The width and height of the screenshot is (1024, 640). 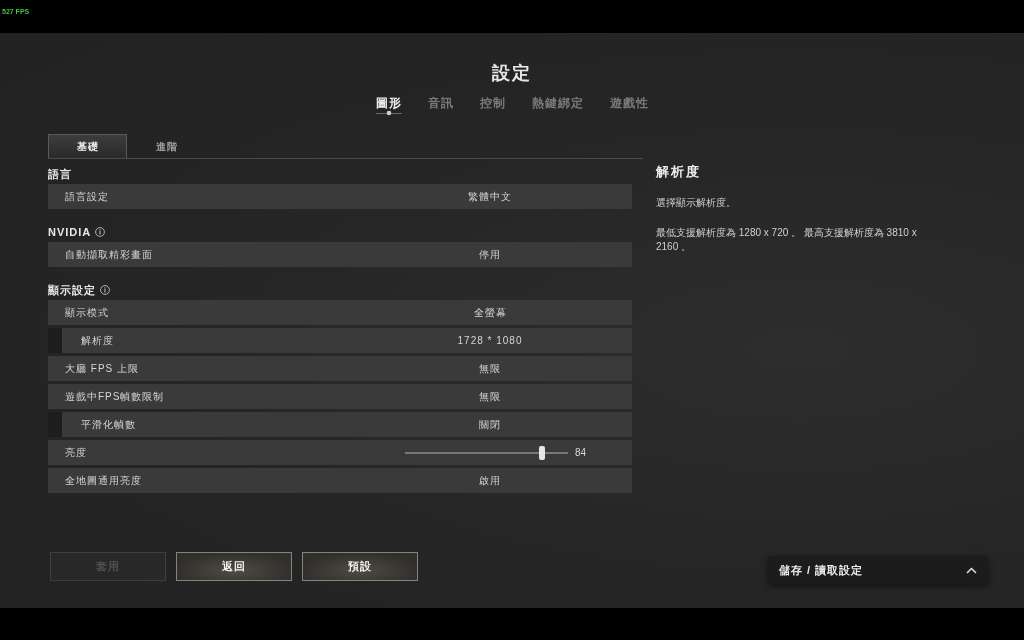 I want to click on section-heading: 語言, so click(x=60, y=174).